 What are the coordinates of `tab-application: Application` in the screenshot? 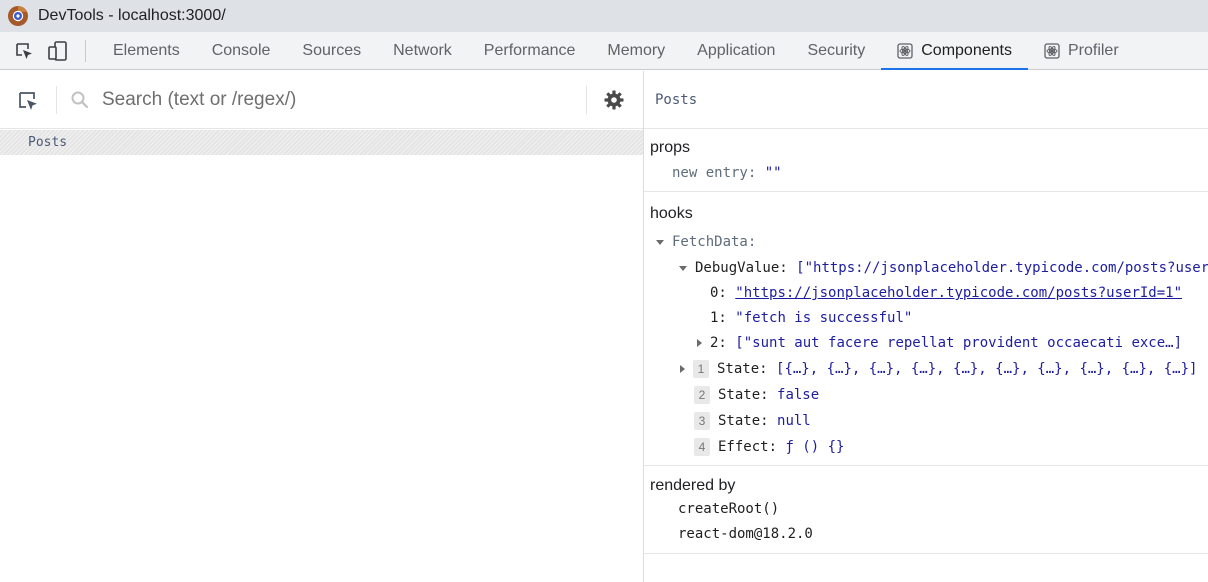 It's located at (736, 50).